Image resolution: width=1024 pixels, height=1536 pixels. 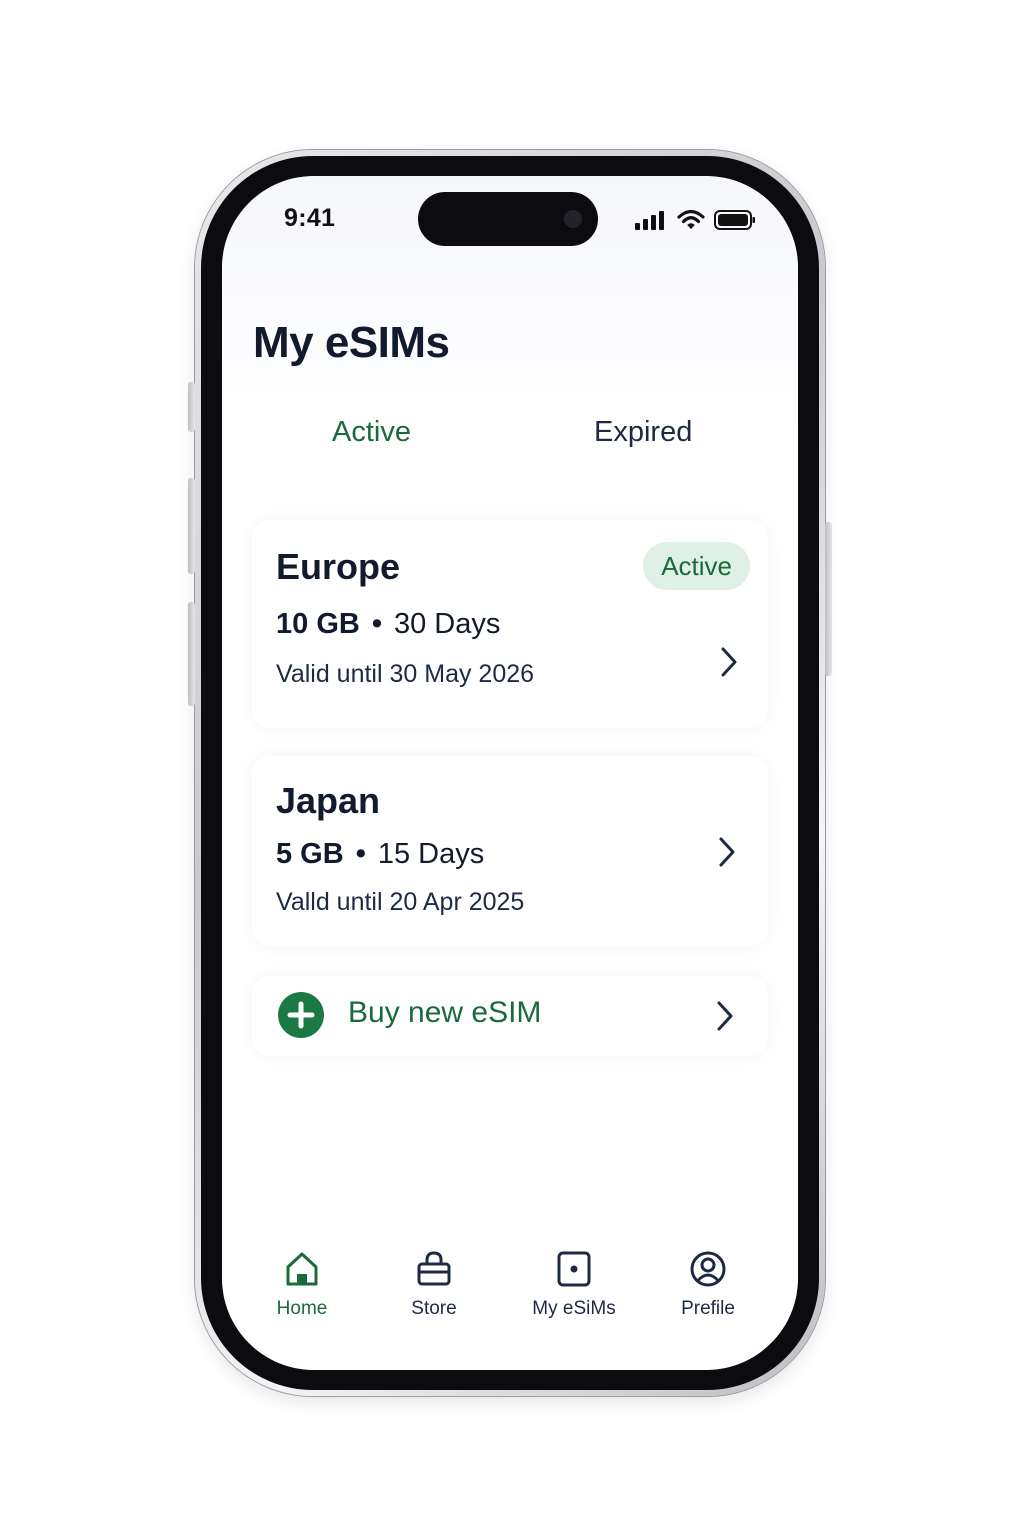 What do you see at coordinates (338, 566) in the screenshot?
I see `esim-region: Europe` at bounding box center [338, 566].